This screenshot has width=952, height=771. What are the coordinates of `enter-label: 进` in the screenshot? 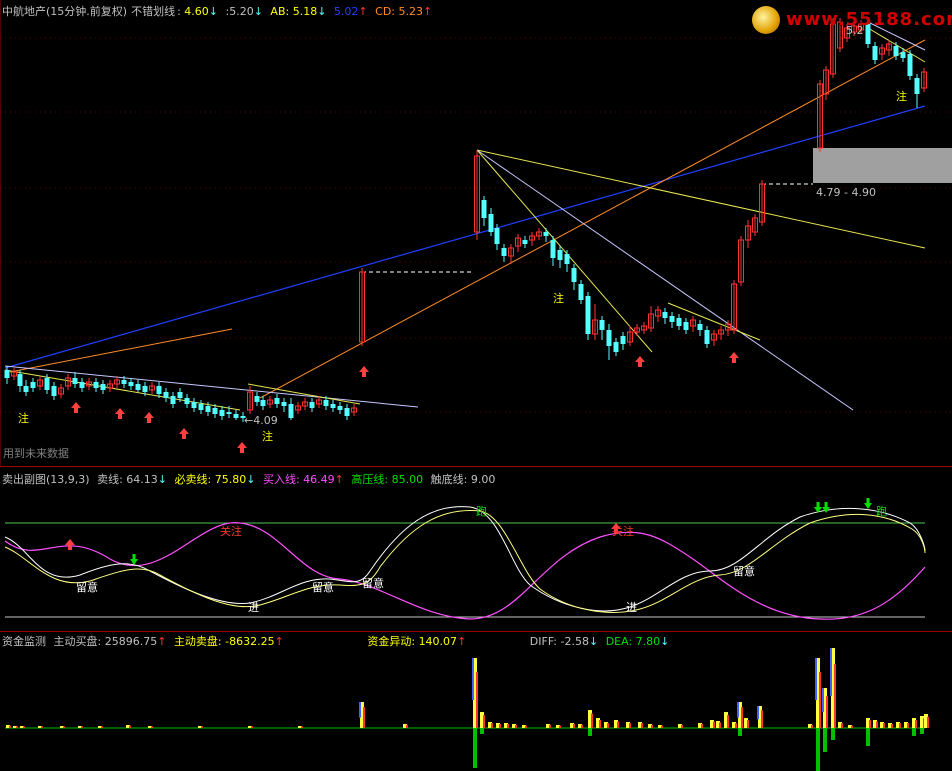 It's located at (631, 607).